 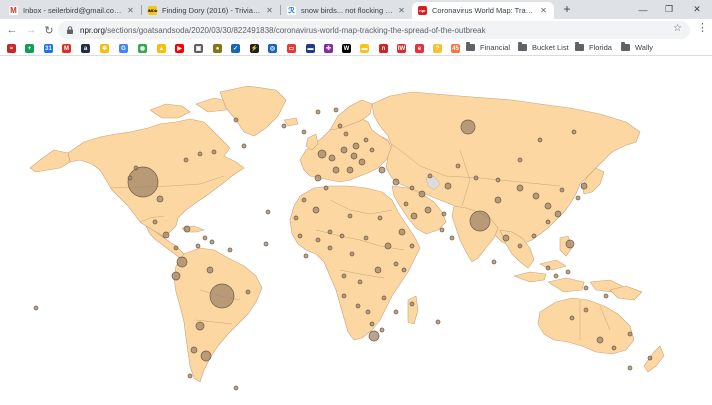 What do you see at coordinates (66, 48) in the screenshot?
I see `bookmark-gmail-icon: M` at bounding box center [66, 48].